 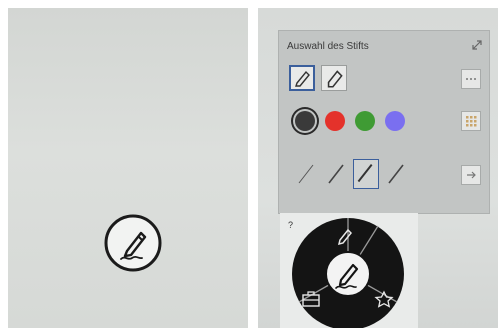 I want to click on grid-icon, so click(x=471, y=121).